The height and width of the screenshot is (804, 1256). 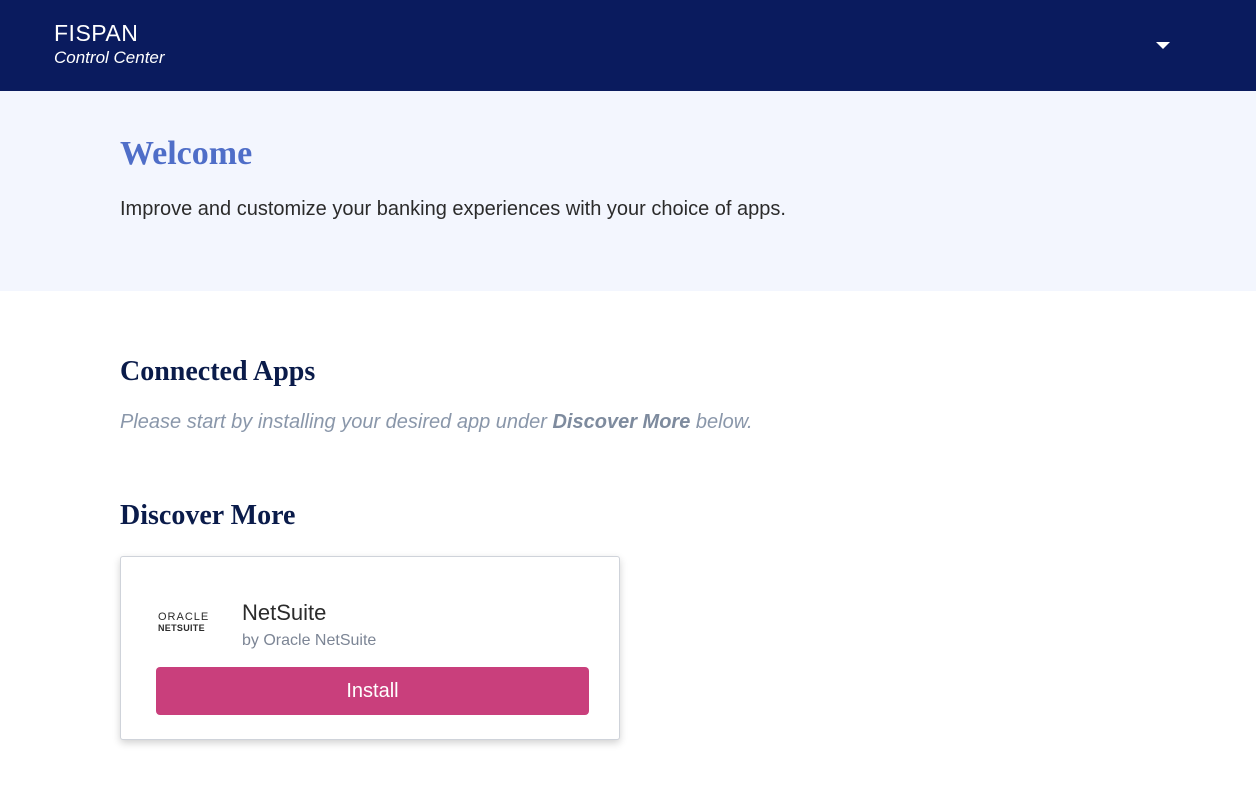 What do you see at coordinates (218, 371) in the screenshot?
I see `connected-apps-heading: Connected Apps` at bounding box center [218, 371].